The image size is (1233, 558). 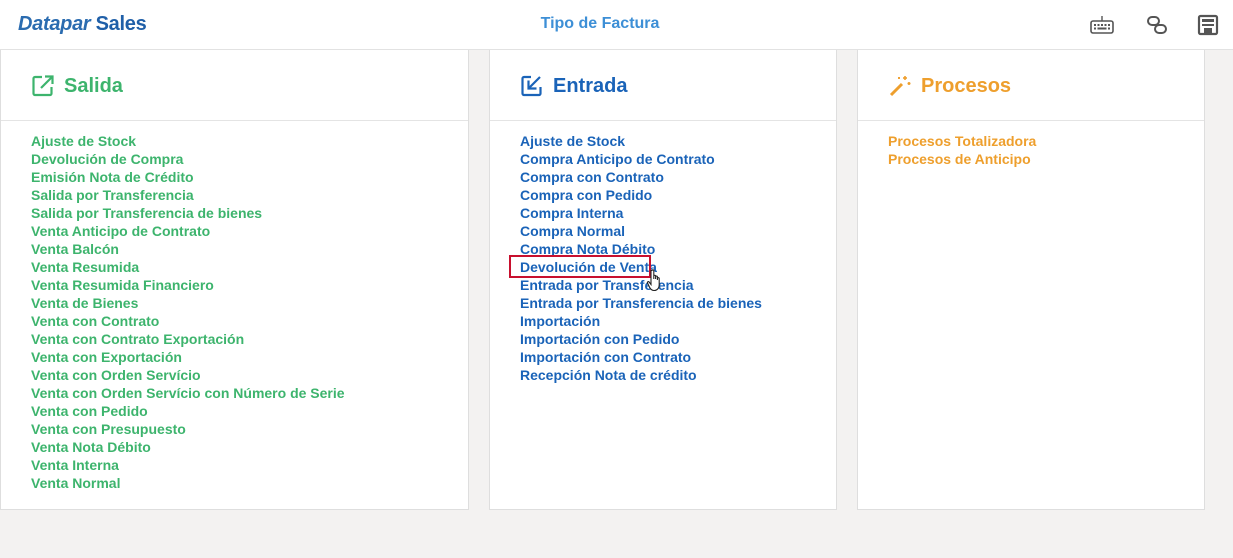 What do you see at coordinates (188, 465) in the screenshot?
I see `salida-item: Venta Interna` at bounding box center [188, 465].